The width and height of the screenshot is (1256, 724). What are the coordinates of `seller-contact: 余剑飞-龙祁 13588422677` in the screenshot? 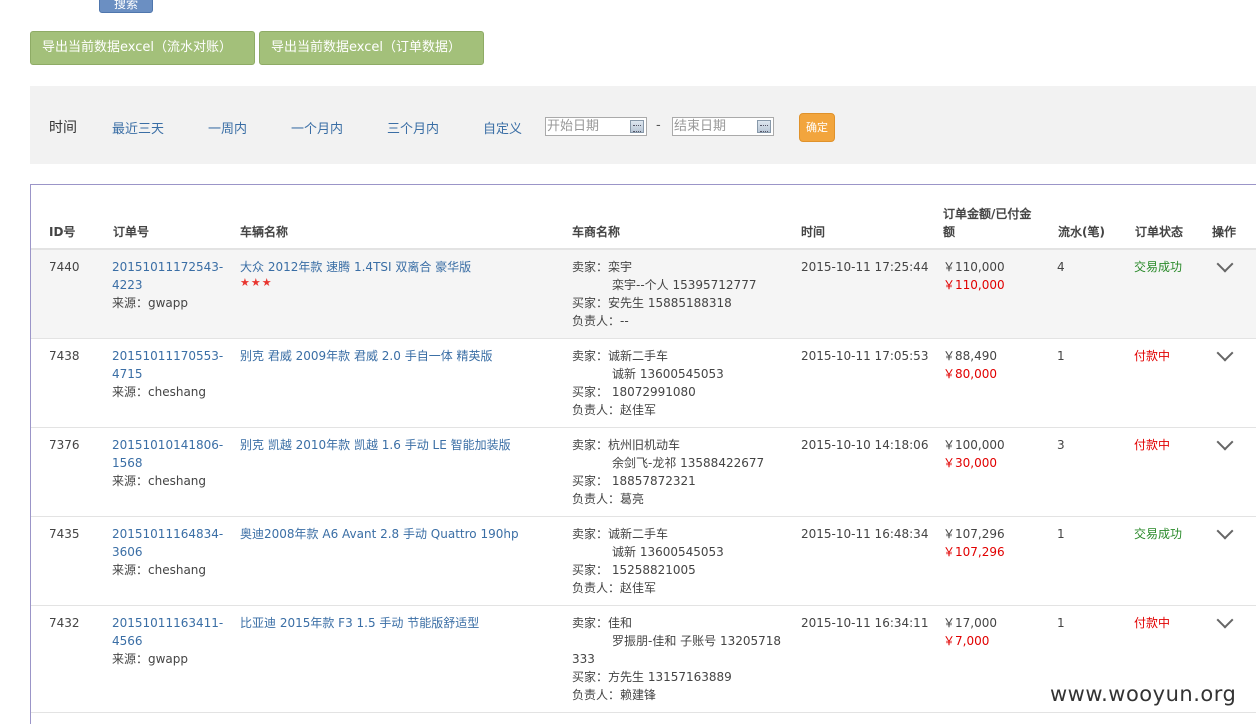 It's located at (688, 463).